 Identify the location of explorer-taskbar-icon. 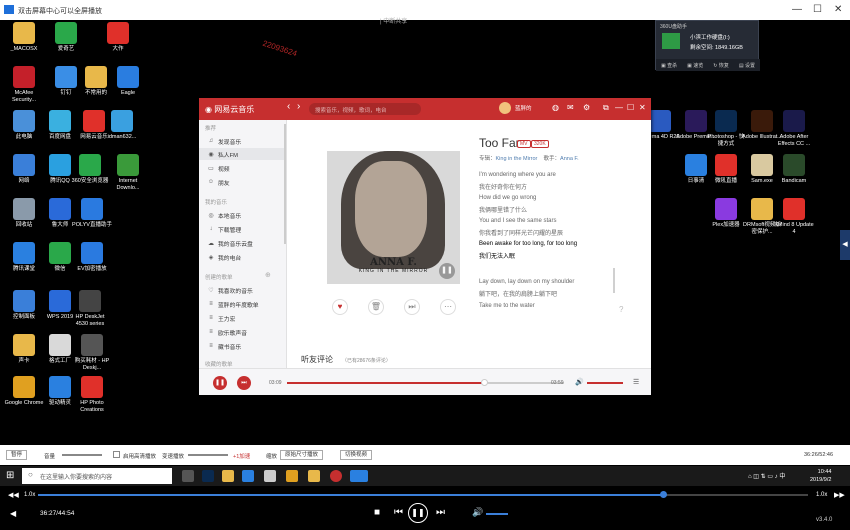
(314, 476).